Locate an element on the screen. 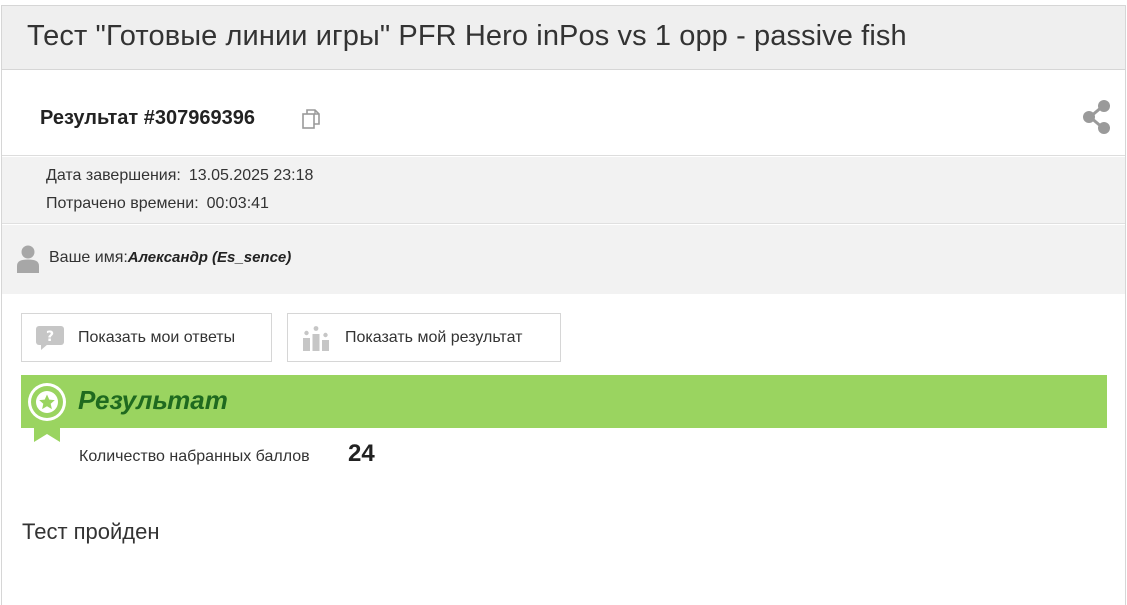  user-name-value: Александр (Es_sence) is located at coordinates (209, 257).